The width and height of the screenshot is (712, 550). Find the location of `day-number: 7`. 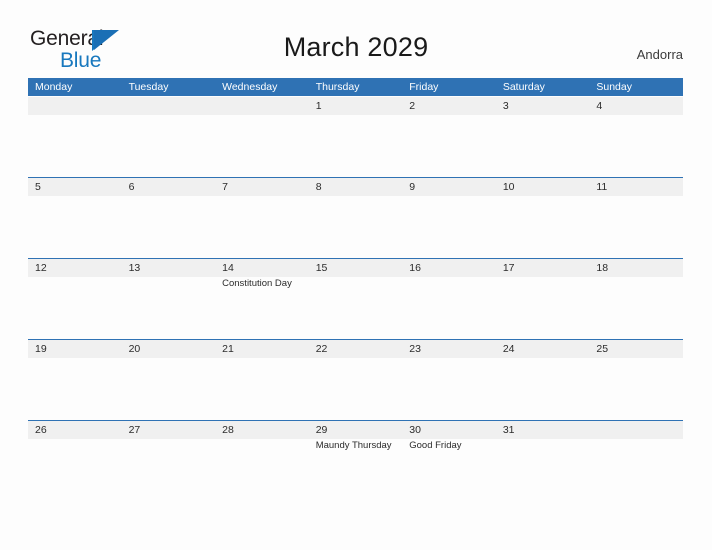

day-number: 7 is located at coordinates (225, 187).